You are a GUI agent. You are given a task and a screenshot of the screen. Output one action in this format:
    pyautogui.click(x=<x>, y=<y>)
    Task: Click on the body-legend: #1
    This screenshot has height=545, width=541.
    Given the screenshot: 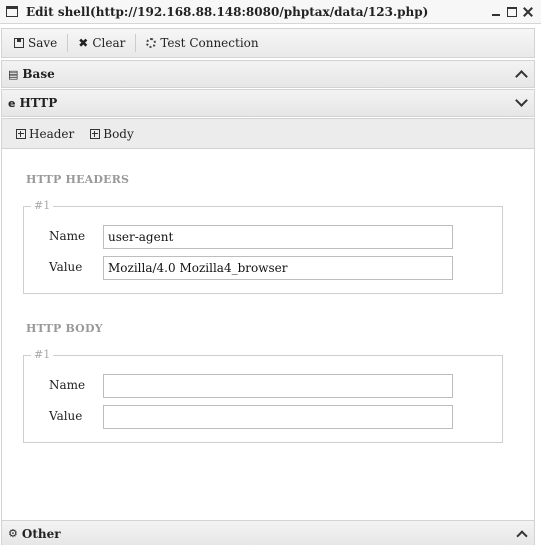 What is the action you would take?
    pyautogui.click(x=42, y=354)
    